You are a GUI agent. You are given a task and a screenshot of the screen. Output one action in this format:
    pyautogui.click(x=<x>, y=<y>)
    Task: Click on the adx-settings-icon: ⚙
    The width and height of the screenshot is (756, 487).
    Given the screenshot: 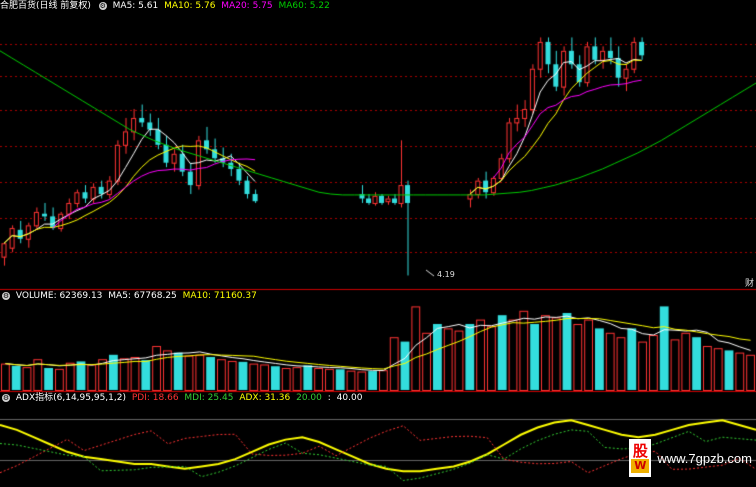 What is the action you would take?
    pyautogui.click(x=6, y=397)
    